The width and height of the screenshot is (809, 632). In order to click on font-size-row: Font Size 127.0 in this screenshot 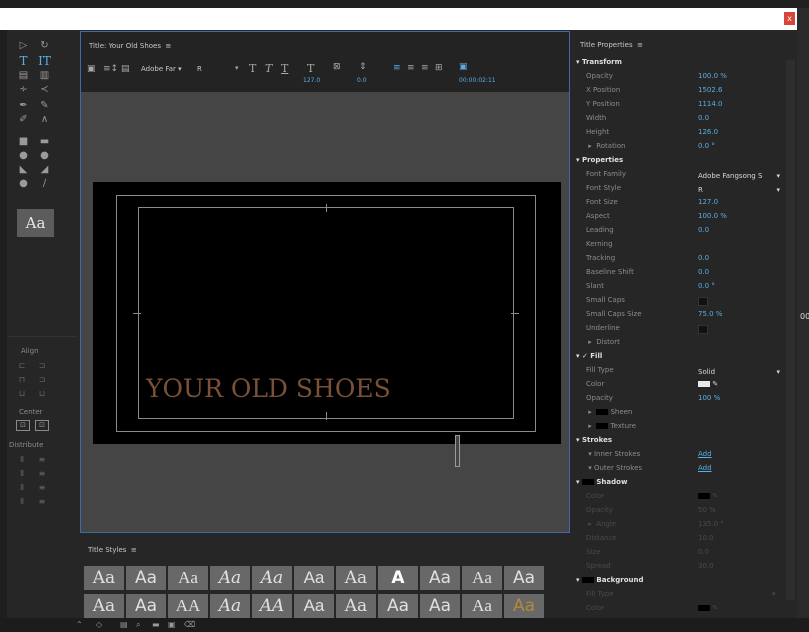, I will do `click(678, 205)`.